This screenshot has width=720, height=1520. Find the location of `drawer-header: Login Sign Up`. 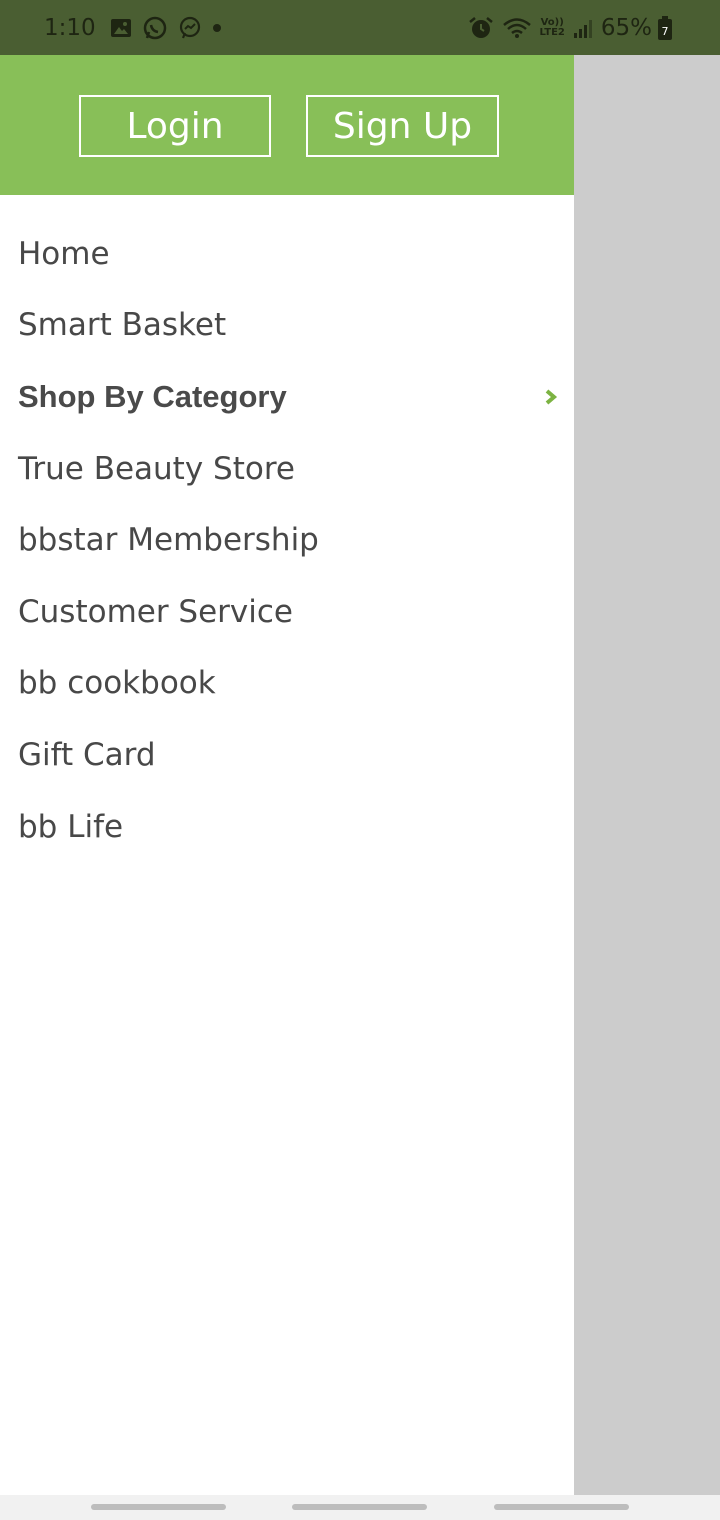

drawer-header: Login Sign Up is located at coordinates (287, 125).